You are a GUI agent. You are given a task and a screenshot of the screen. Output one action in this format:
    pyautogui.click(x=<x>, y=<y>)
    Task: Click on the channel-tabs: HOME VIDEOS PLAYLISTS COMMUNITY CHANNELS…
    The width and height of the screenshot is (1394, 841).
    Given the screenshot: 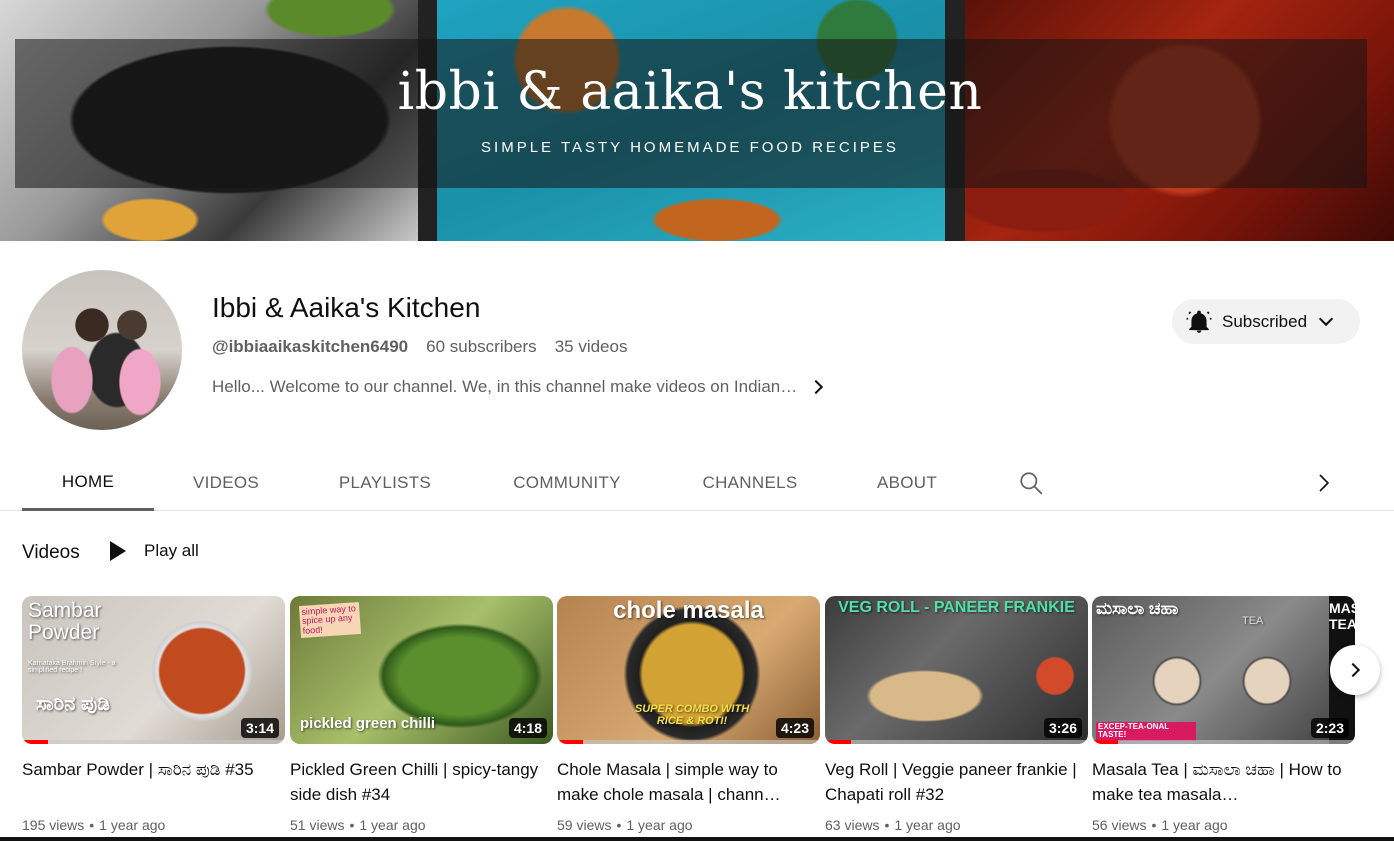 What is the action you would take?
    pyautogui.click(x=697, y=483)
    